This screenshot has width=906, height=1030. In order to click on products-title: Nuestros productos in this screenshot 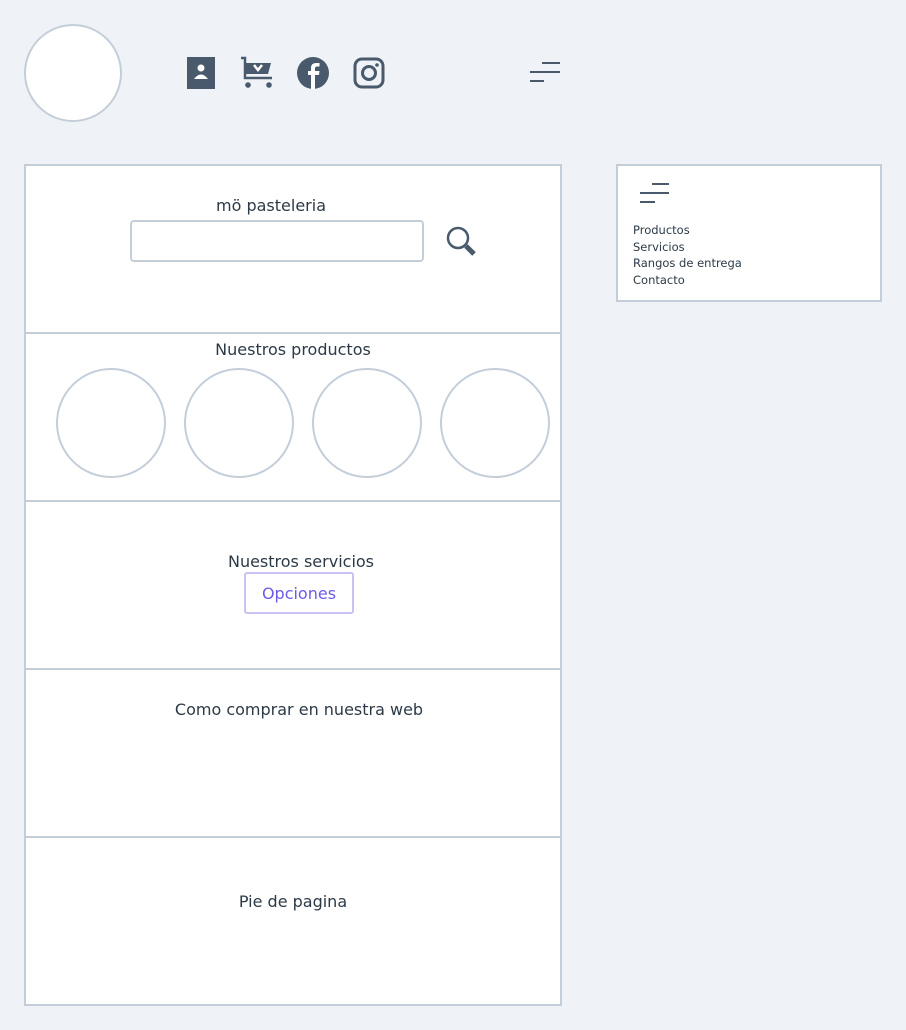, I will do `click(293, 349)`.